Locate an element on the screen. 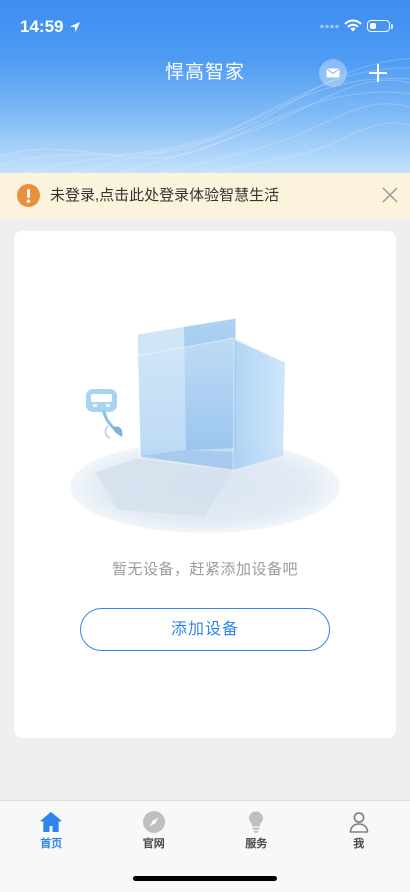  box-front-panel is located at coordinates (185, 404).